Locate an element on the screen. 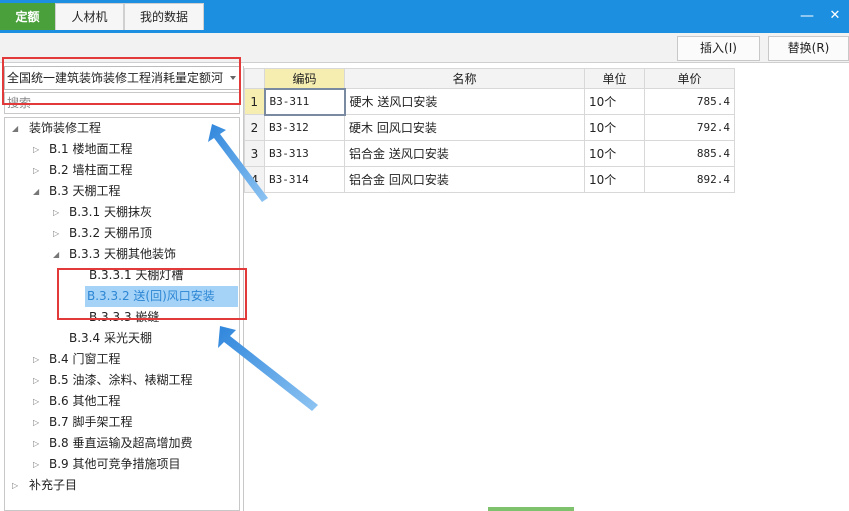 This screenshot has height=511, width=849. tree-node: ▷ 补充子目 is located at coordinates (122, 485).